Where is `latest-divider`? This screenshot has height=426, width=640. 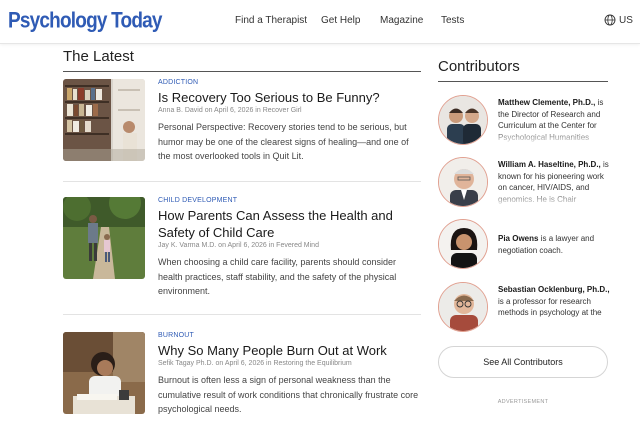 latest-divider is located at coordinates (242, 71).